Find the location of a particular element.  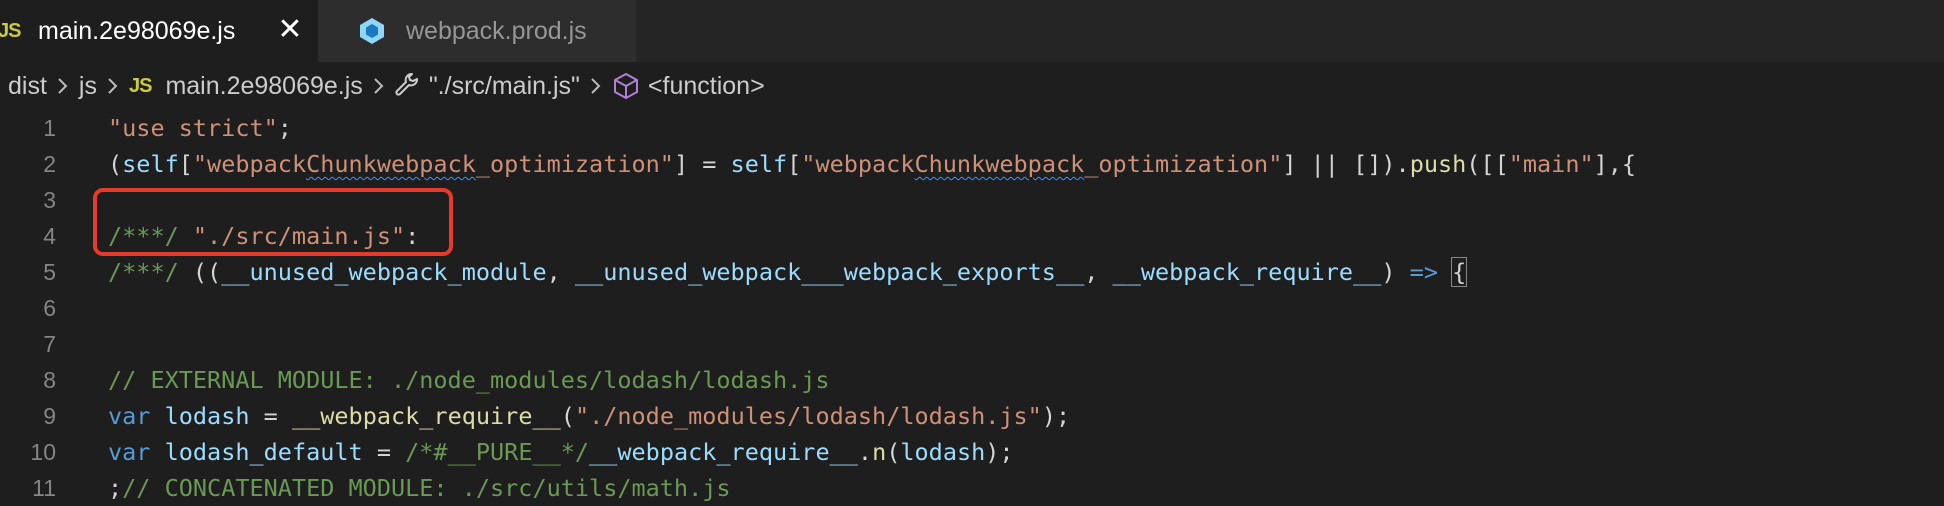

code-token: ([[ is located at coordinates (1487, 164).